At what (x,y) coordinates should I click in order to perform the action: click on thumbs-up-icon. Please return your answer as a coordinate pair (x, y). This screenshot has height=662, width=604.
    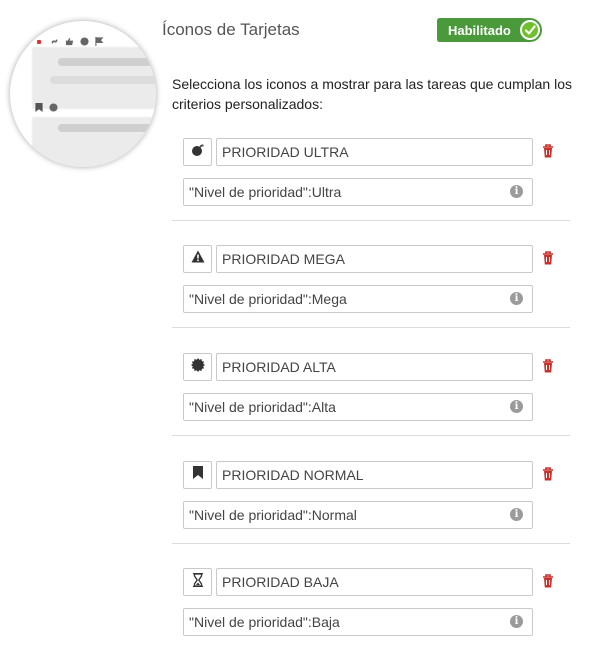
    Looking at the image, I should click on (69, 41).